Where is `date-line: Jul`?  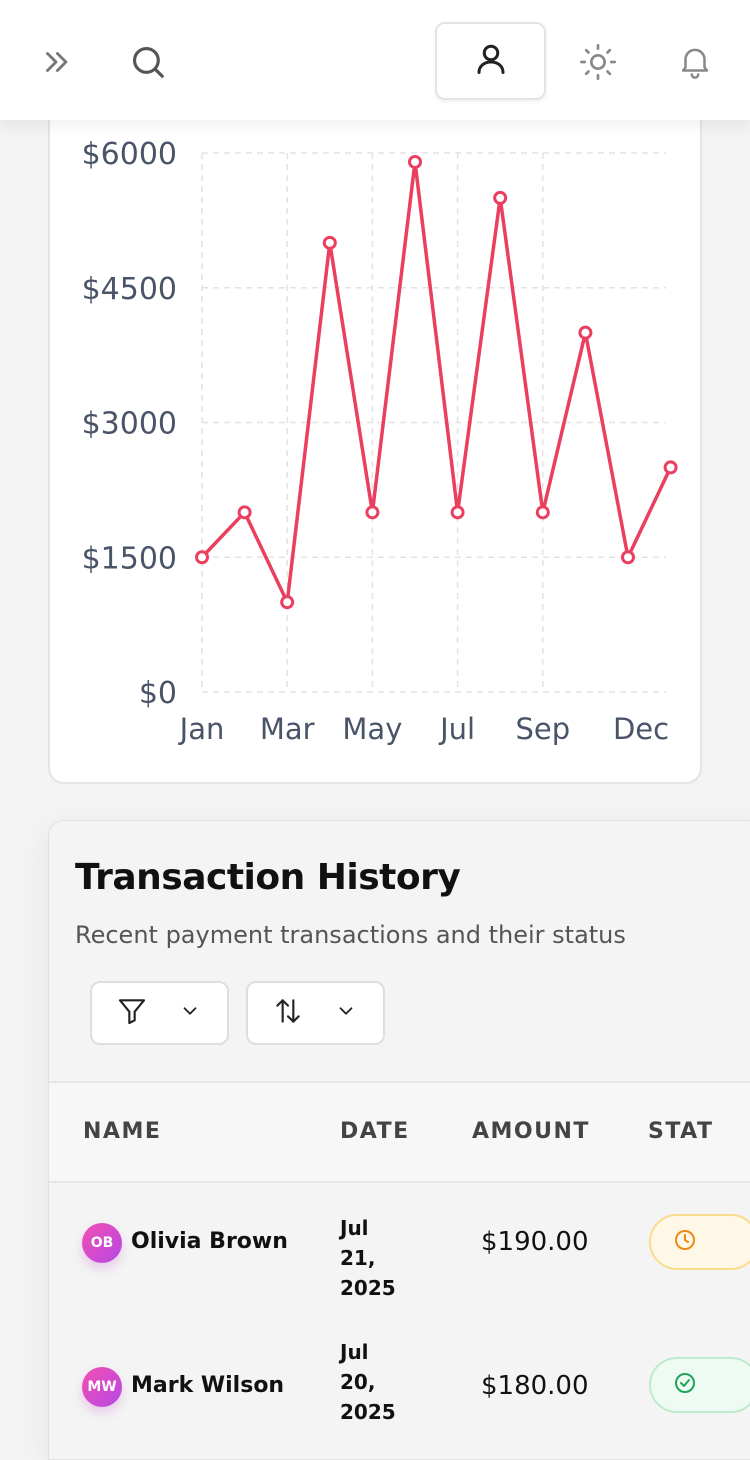
date-line: Jul is located at coordinates (354, 1352).